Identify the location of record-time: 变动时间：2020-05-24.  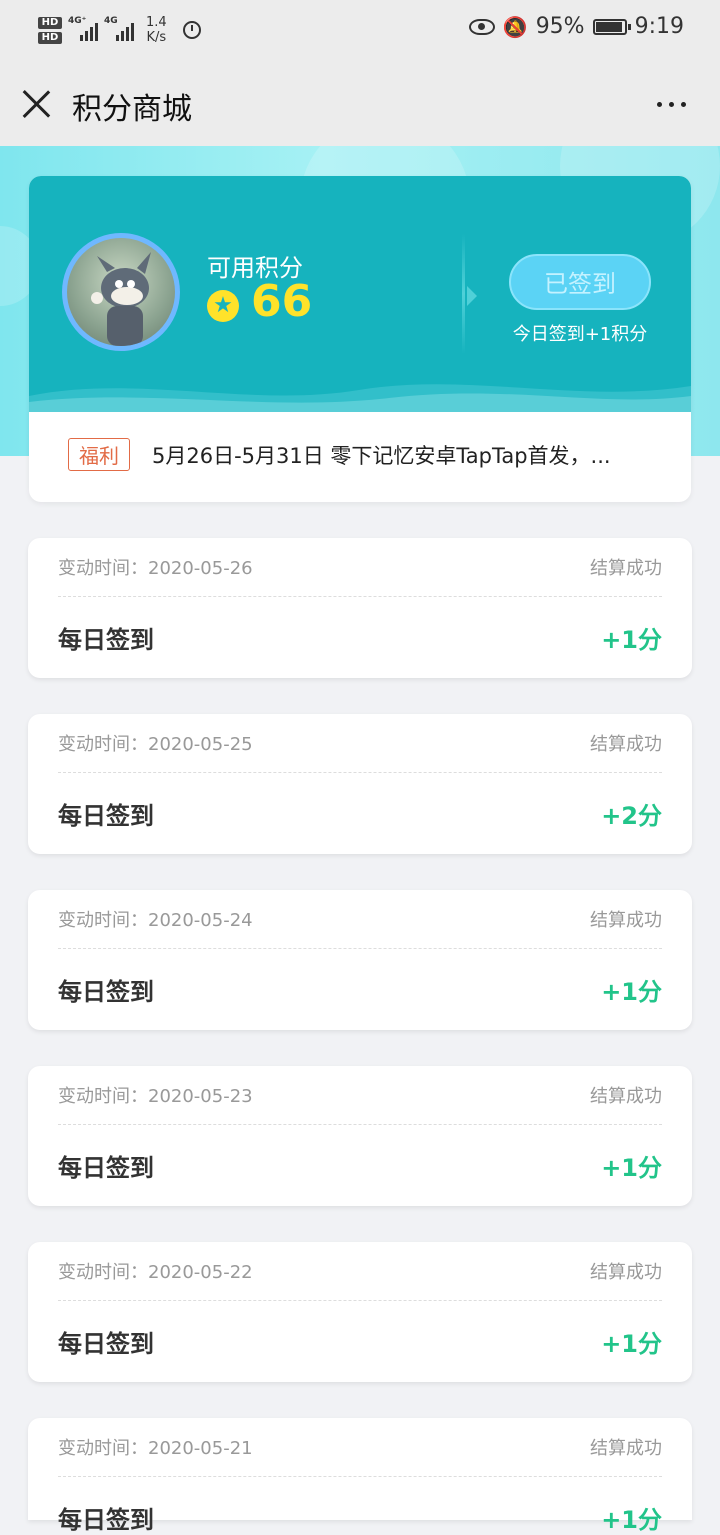
(155, 920).